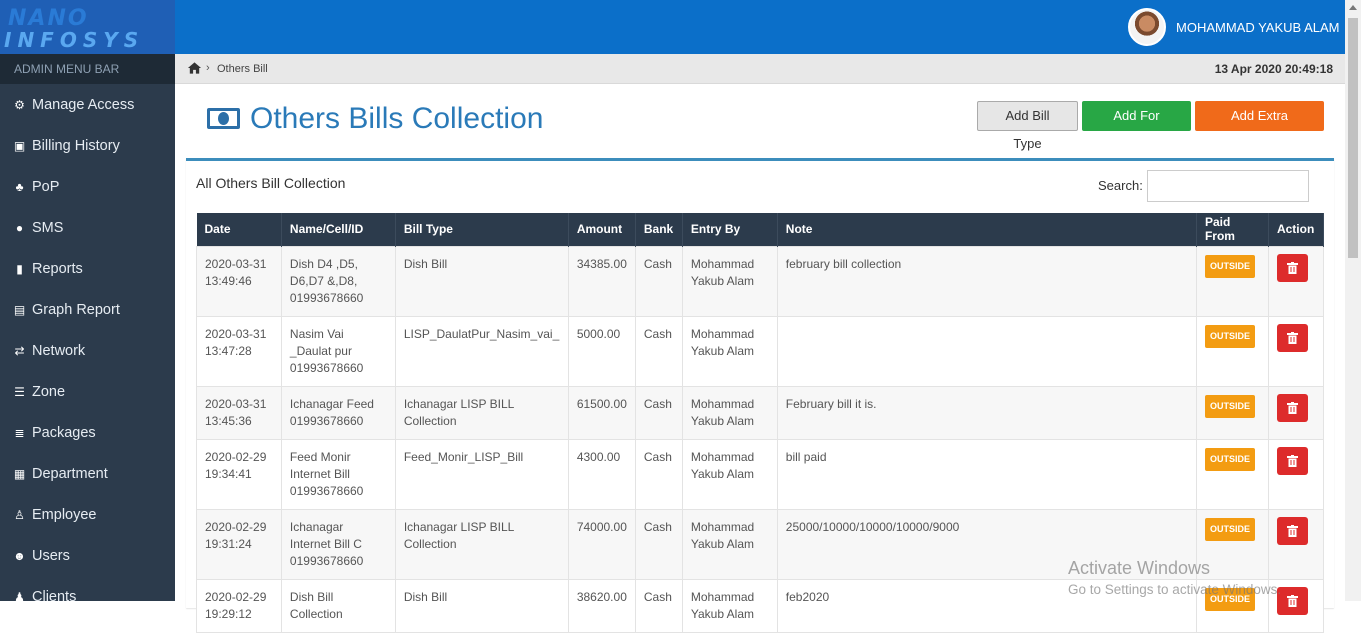 The image size is (1361, 633). Describe the element at coordinates (239, 544) in the screenshot. I see `date-cell: 2020-02-29 19:31:24` at that location.